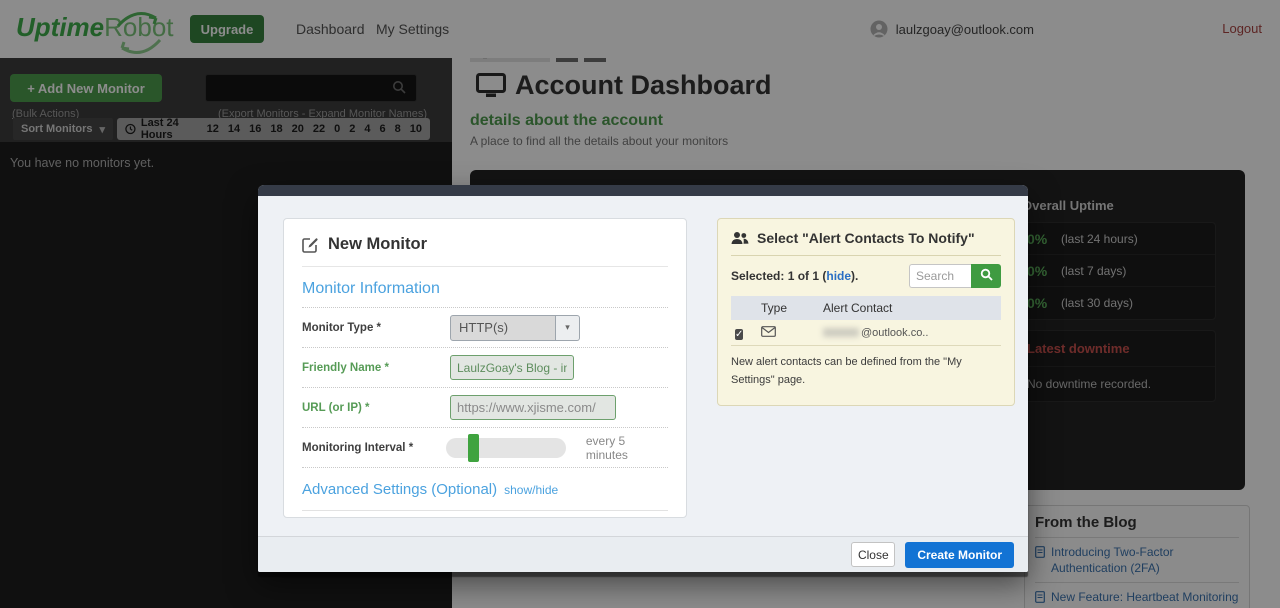 The height and width of the screenshot is (608, 1280). I want to click on selected-count: Selected: 1 of 1 (hide)., so click(794, 276).